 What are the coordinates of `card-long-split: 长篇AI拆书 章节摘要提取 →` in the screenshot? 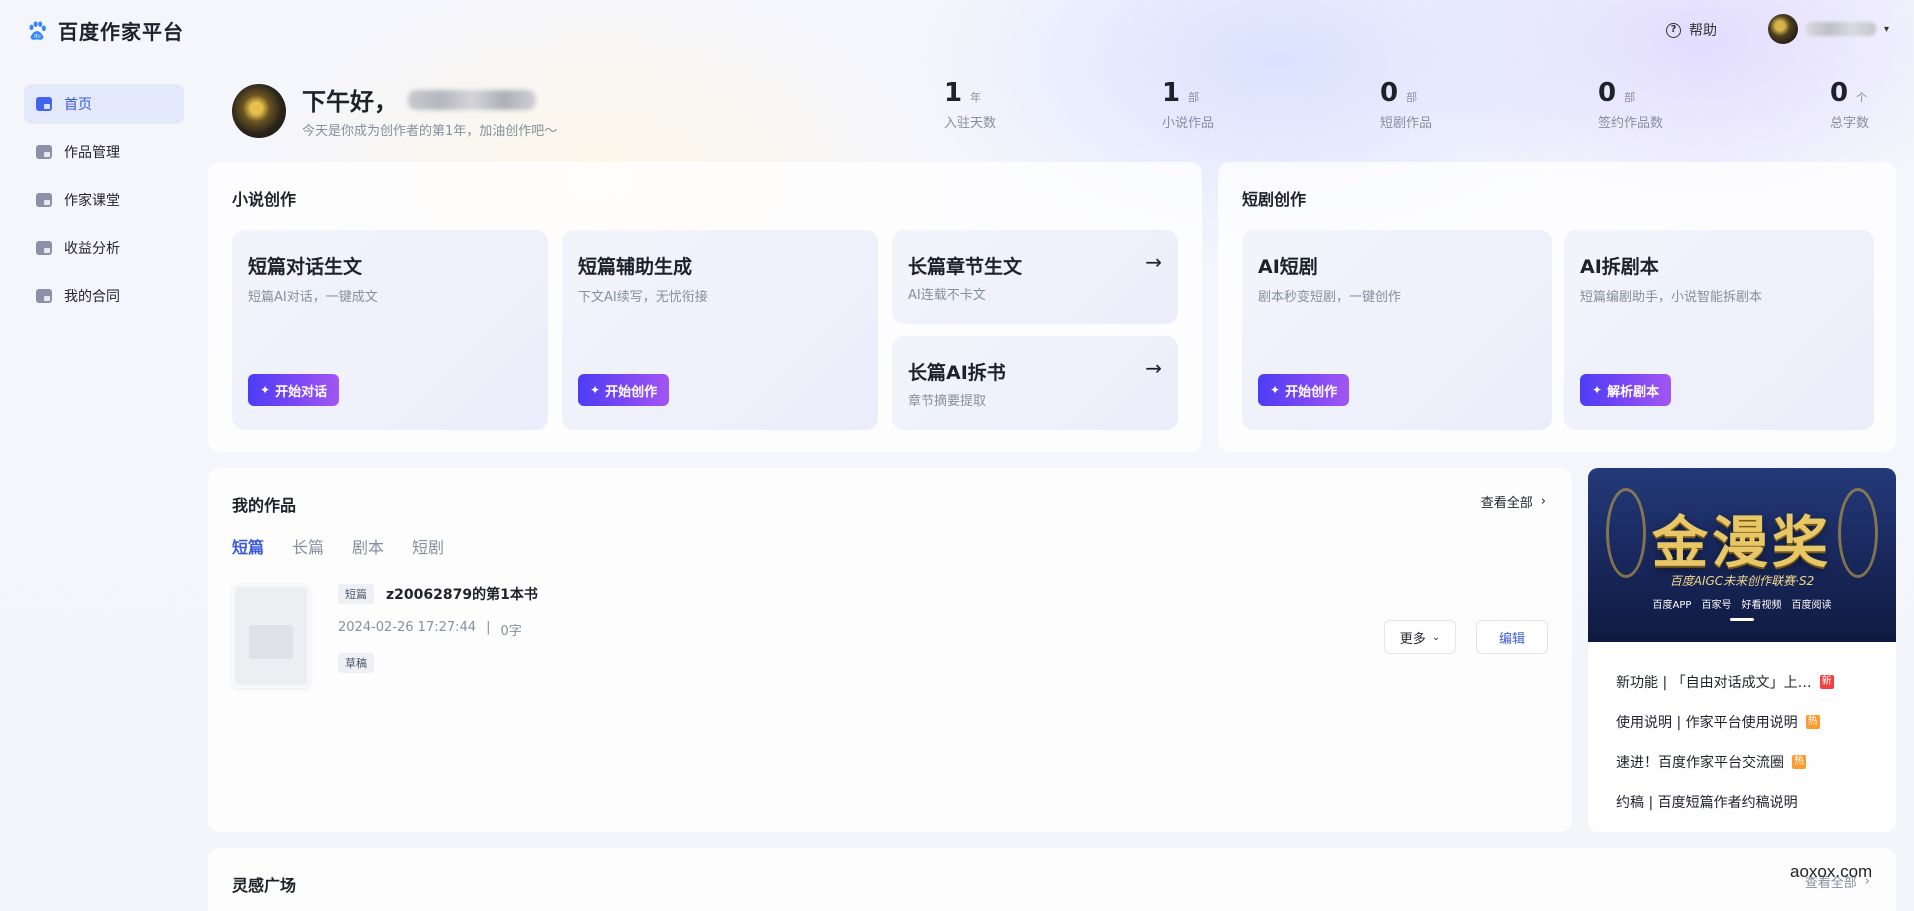 It's located at (1035, 383).